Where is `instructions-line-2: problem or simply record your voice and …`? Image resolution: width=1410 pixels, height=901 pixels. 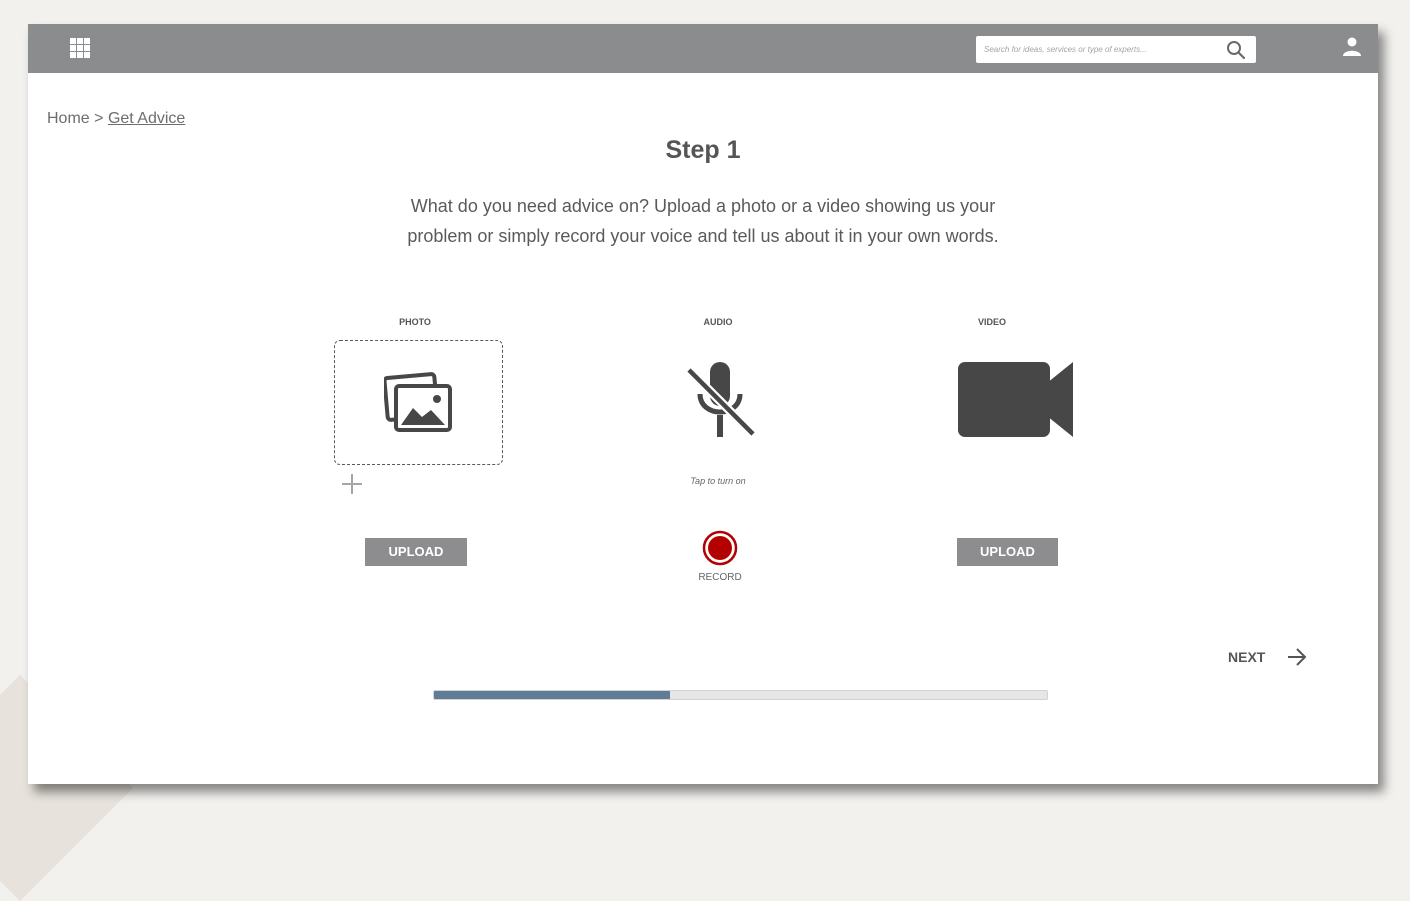
instructions-line-2: problem or simply record your voice and … is located at coordinates (703, 236).